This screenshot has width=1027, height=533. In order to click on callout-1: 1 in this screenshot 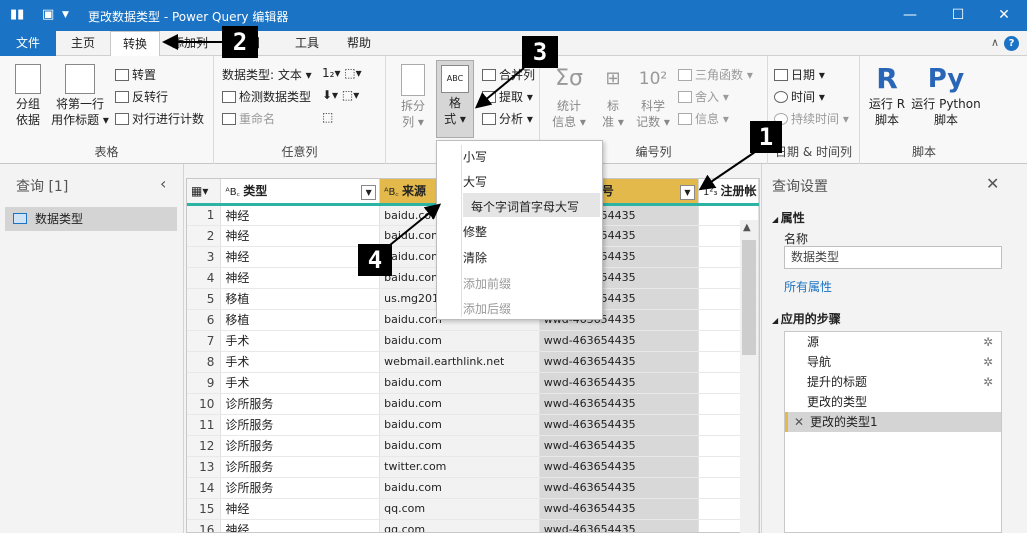, I will do `click(766, 137)`.